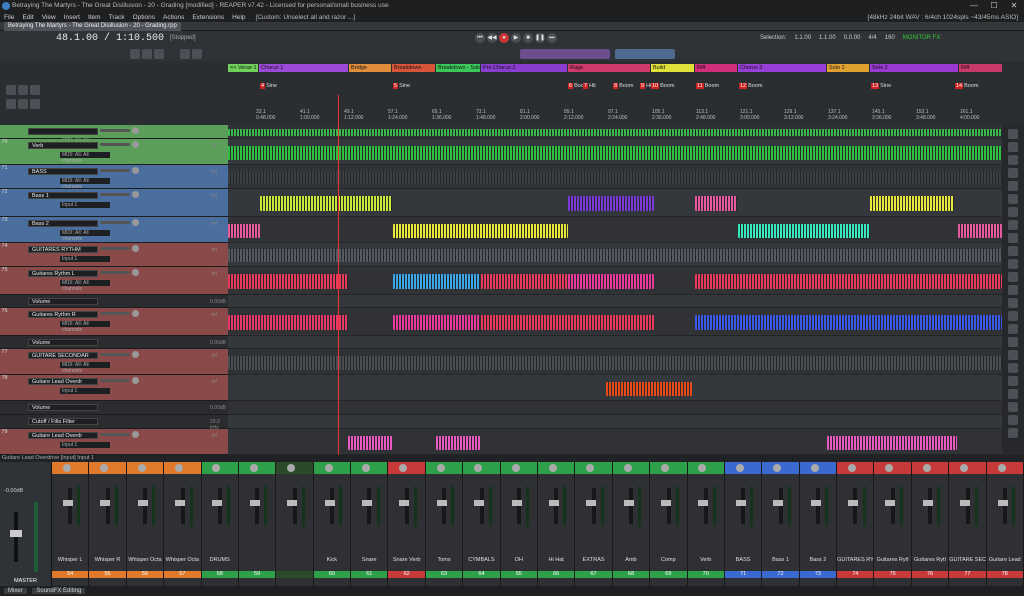 The height and width of the screenshot is (596, 1024). Describe the element at coordinates (9, 17) in the screenshot. I see `menu-item-file: File` at that location.